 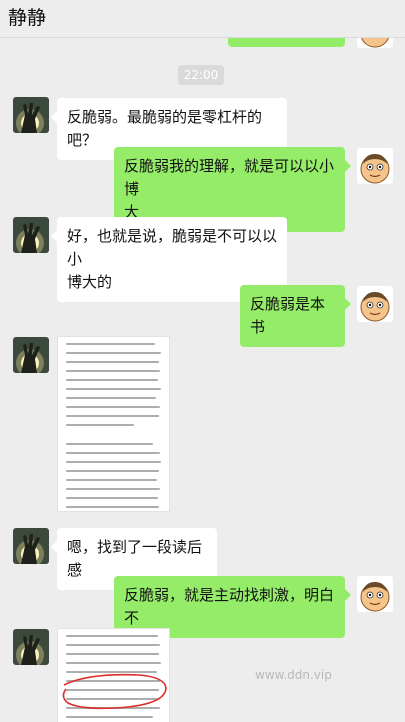 What do you see at coordinates (229, 606) in the screenshot?
I see `message-text: 反脆弱，就是主动找刺激，明白不` at bounding box center [229, 606].